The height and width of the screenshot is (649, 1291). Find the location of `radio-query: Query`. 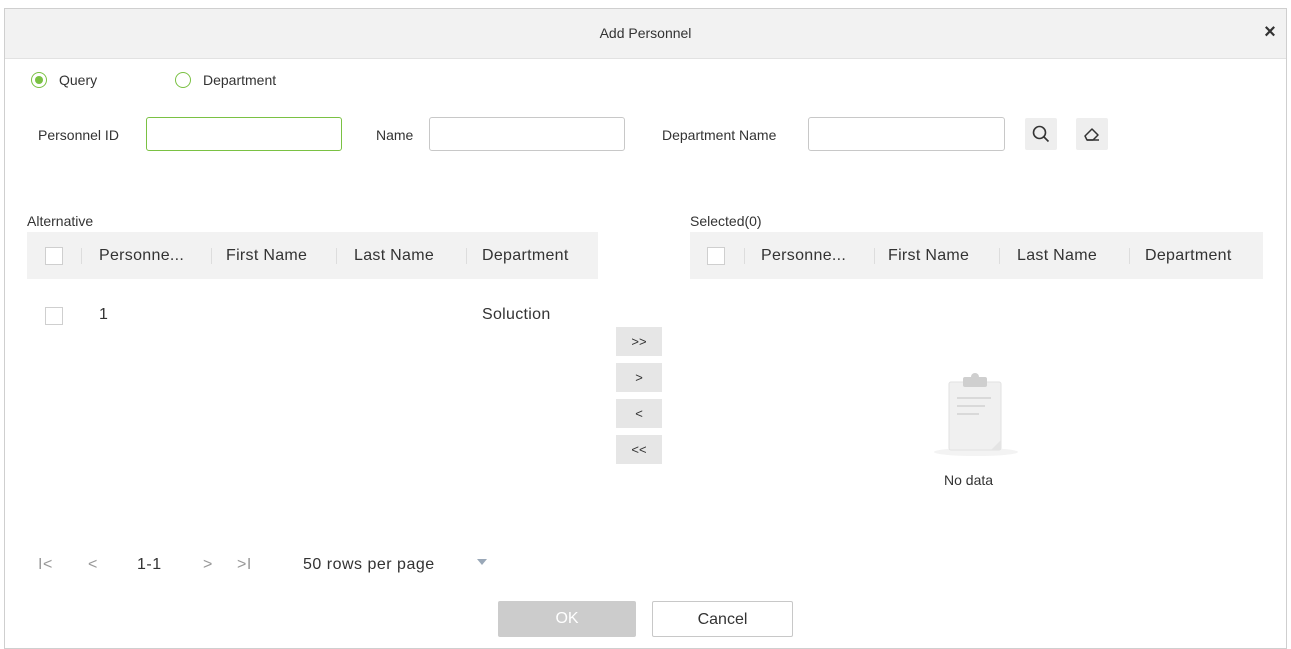

radio-query: Query is located at coordinates (64, 80).